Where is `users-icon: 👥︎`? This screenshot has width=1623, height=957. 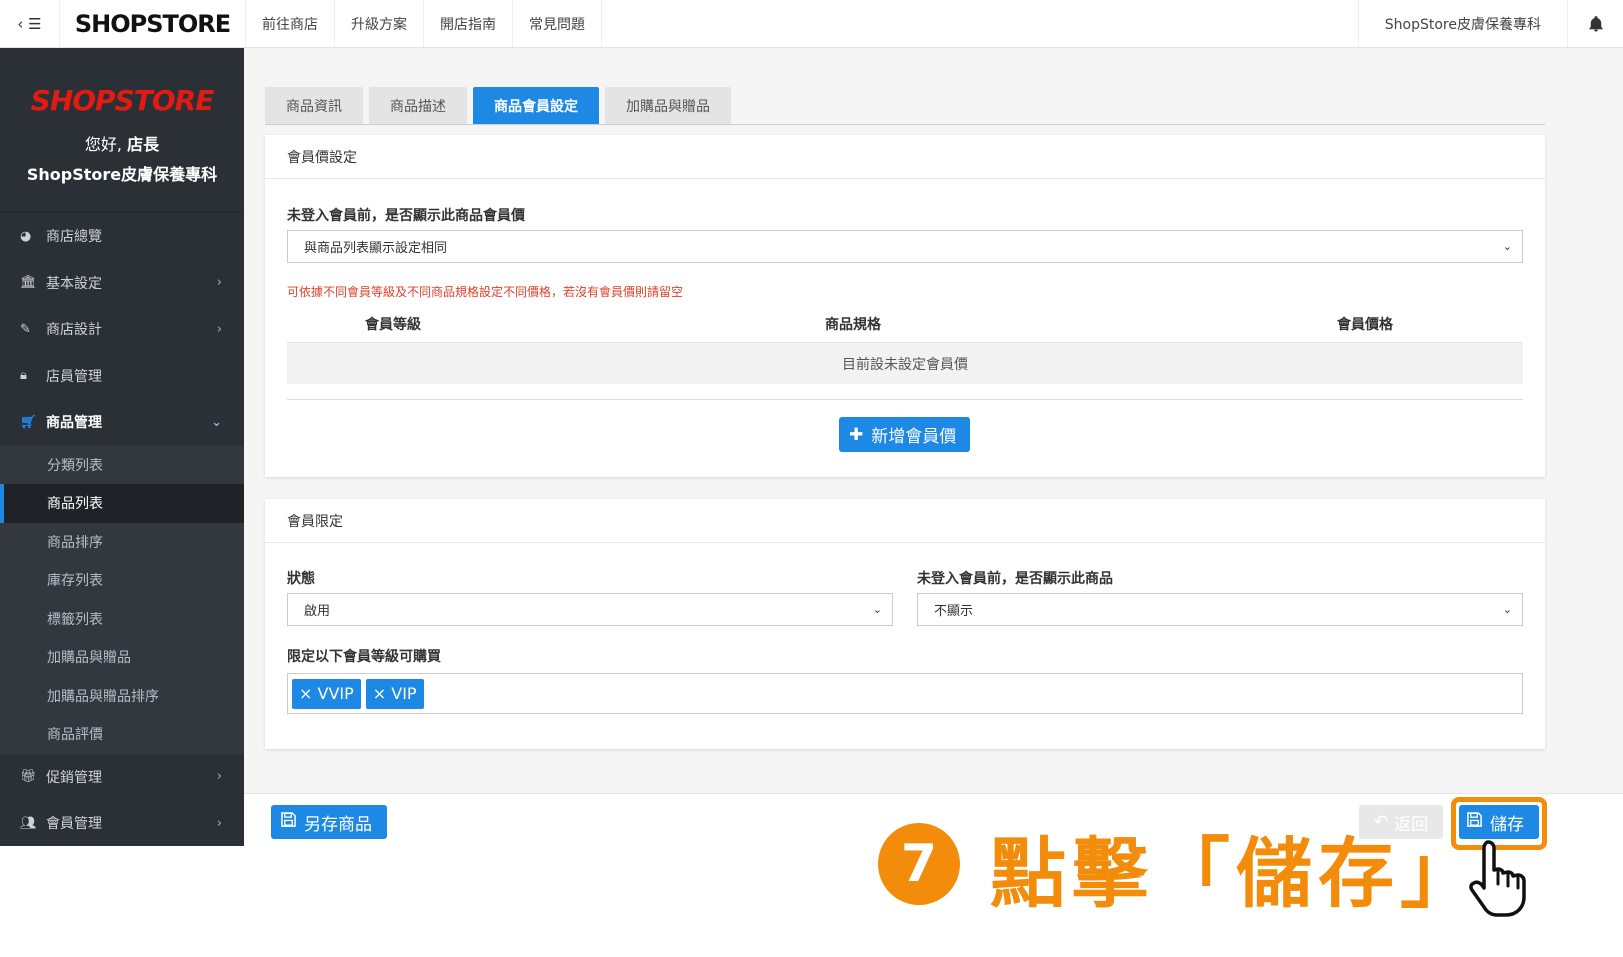 users-icon: 👥︎ is located at coordinates (28, 823).